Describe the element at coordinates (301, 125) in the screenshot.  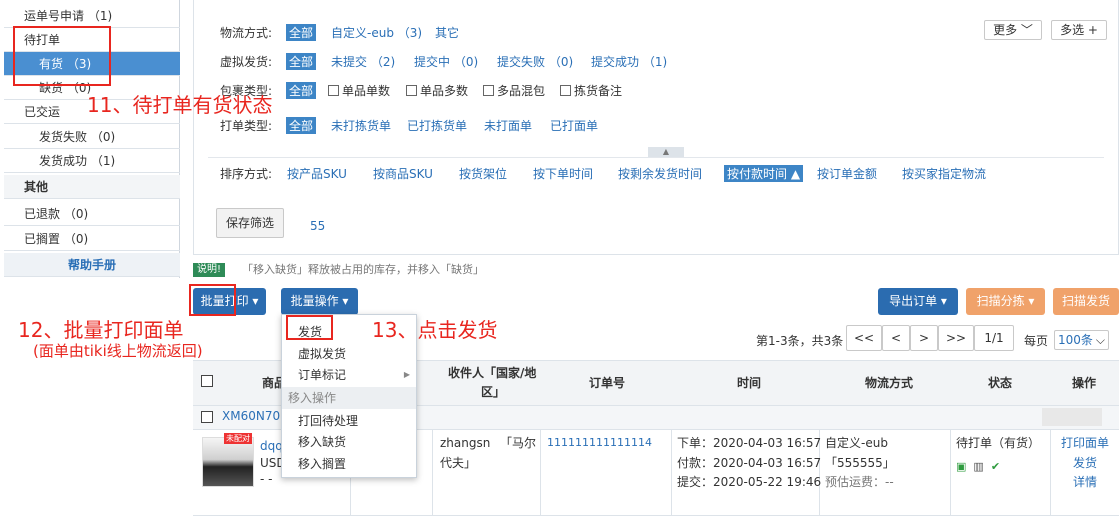
I see `filter-print-all: 全部` at that location.